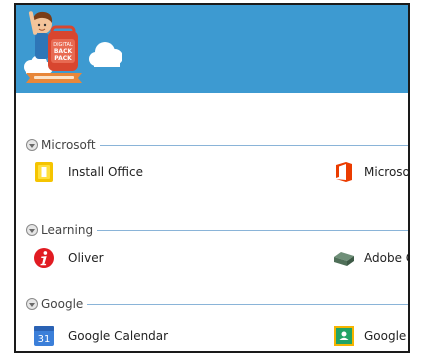 This screenshot has width=425, height=358. What do you see at coordinates (68, 145) in the screenshot?
I see `section-label: Microsoft` at bounding box center [68, 145].